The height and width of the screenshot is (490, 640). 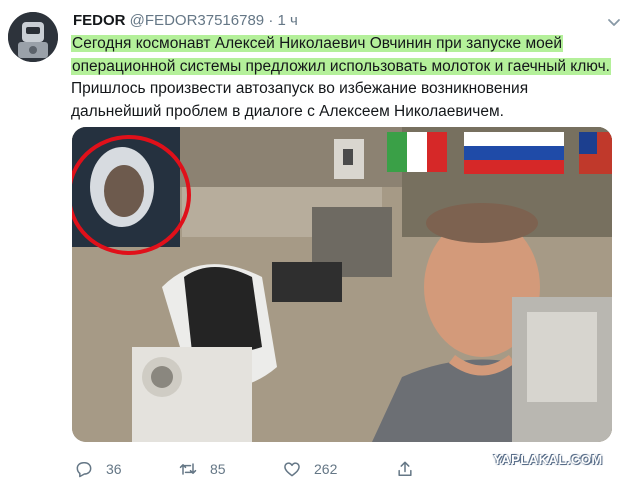 What do you see at coordinates (202, 469) in the screenshot?
I see `retweet-button: 85` at bounding box center [202, 469].